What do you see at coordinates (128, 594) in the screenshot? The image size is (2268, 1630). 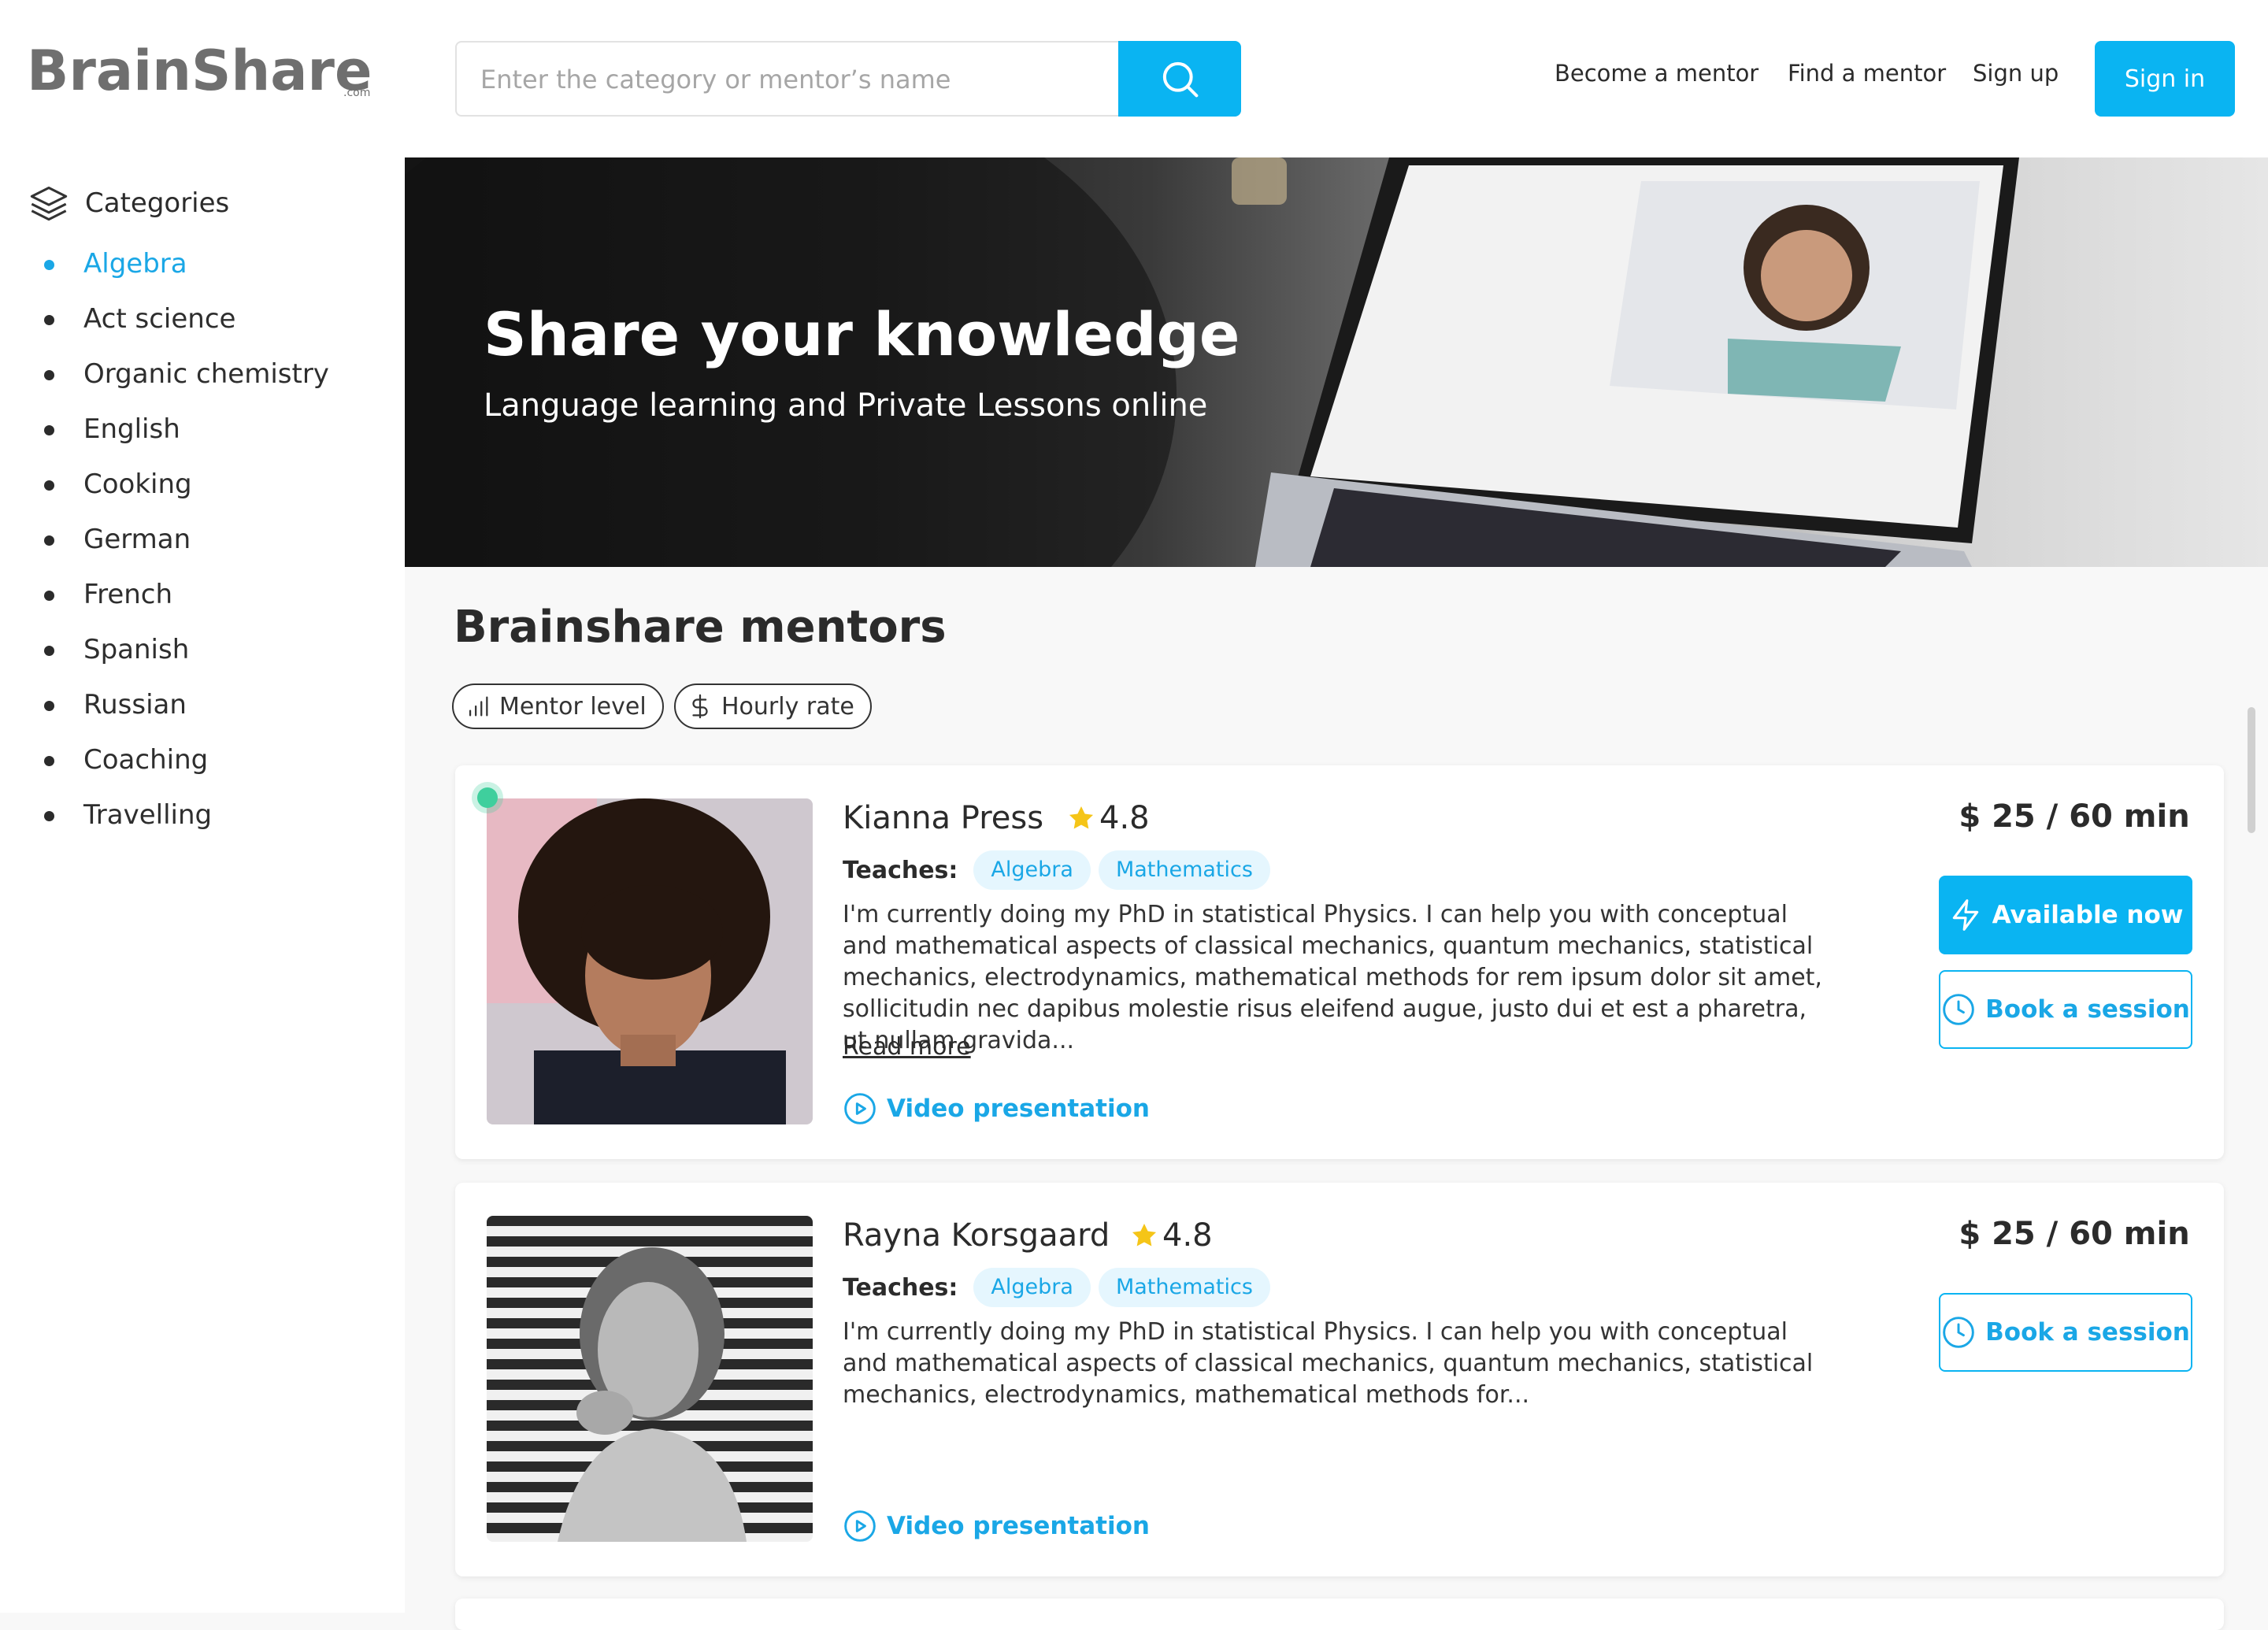 I see `category-label: French` at bounding box center [128, 594].